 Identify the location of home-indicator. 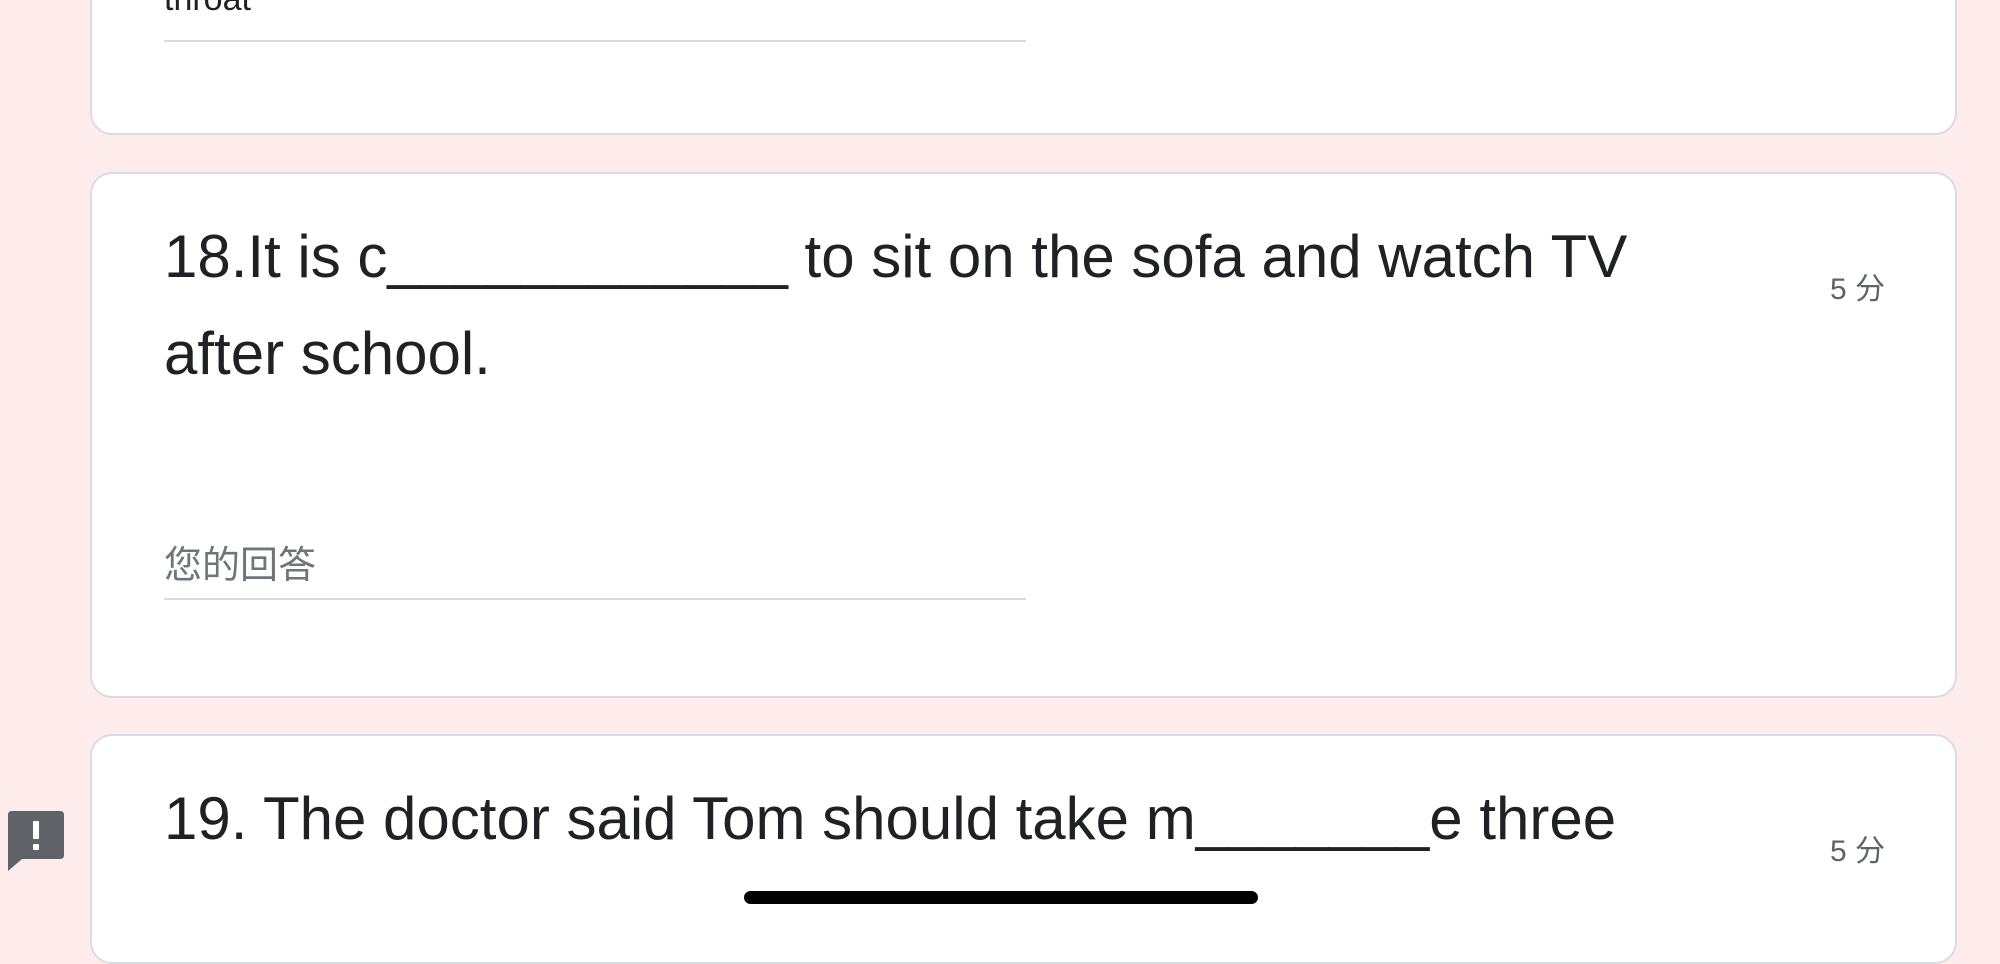
(1001, 897).